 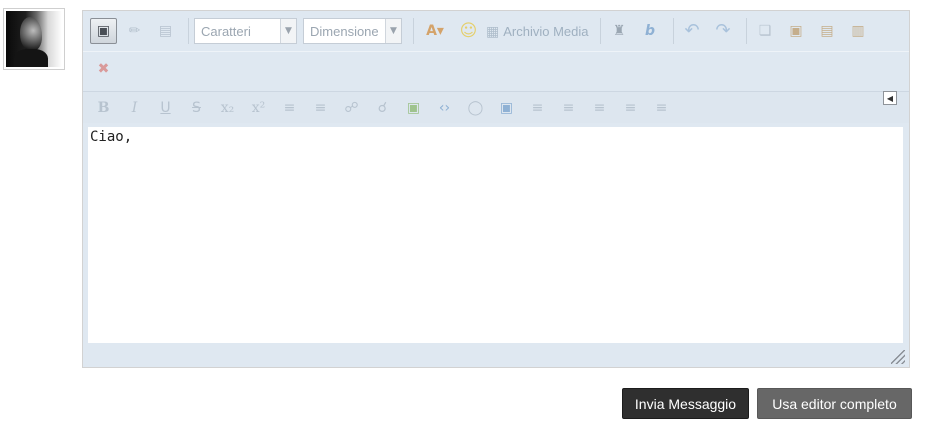 I want to click on superscript-button: x², so click(x=258, y=108).